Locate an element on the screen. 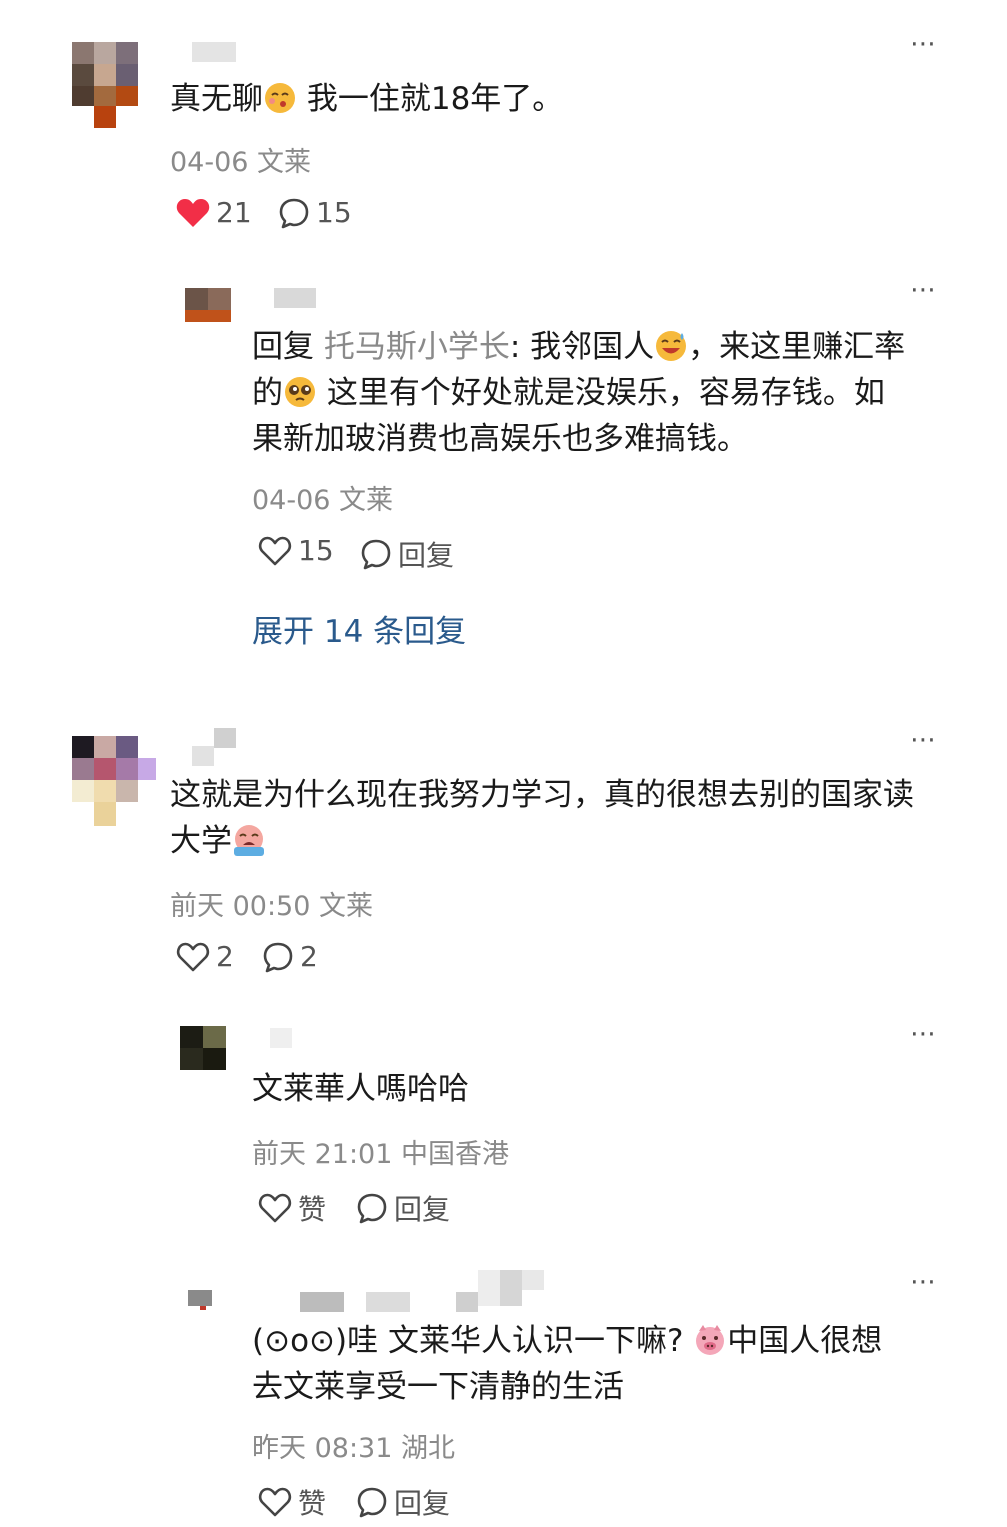 This screenshot has width=1007, height=1527. comment-text-part: 我一住就18年了。 is located at coordinates (430, 99).